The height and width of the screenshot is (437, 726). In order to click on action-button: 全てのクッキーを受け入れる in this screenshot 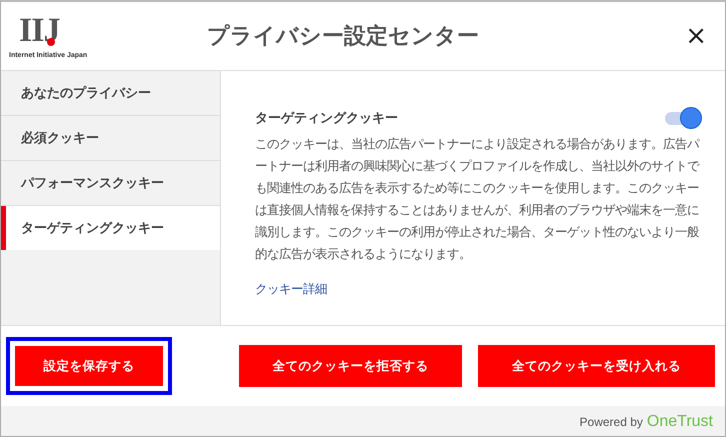, I will do `click(596, 366)`.